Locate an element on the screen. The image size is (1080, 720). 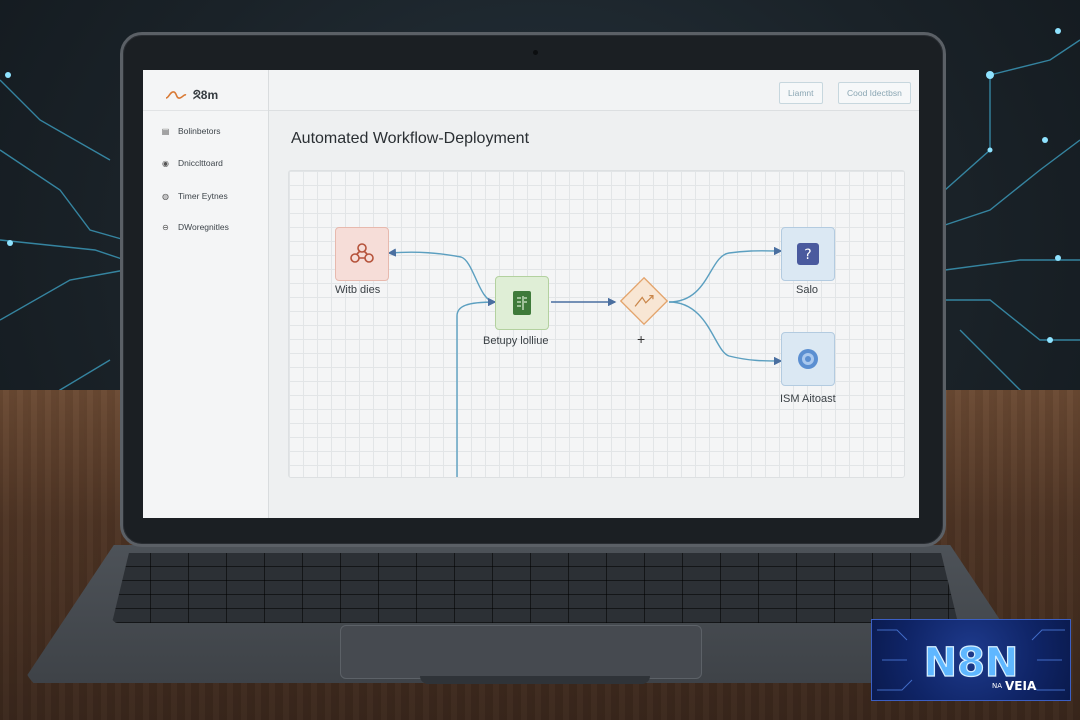
webhook-icon is located at coordinates (362, 253).